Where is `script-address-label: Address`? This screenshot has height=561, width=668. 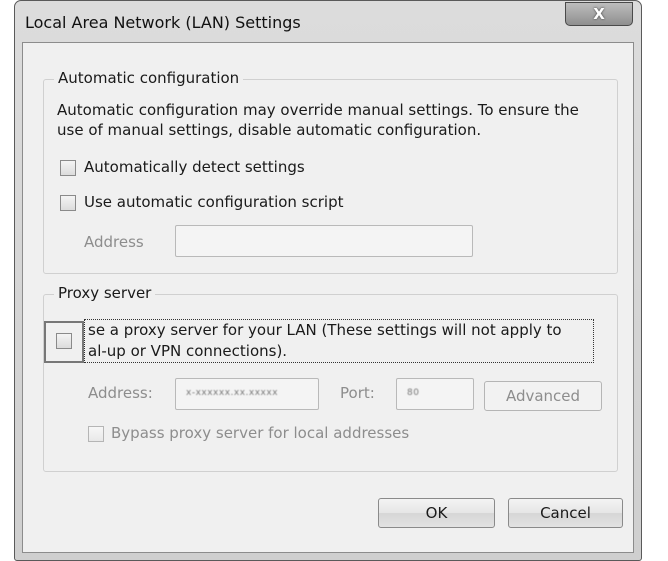 script-address-label: Address is located at coordinates (114, 242).